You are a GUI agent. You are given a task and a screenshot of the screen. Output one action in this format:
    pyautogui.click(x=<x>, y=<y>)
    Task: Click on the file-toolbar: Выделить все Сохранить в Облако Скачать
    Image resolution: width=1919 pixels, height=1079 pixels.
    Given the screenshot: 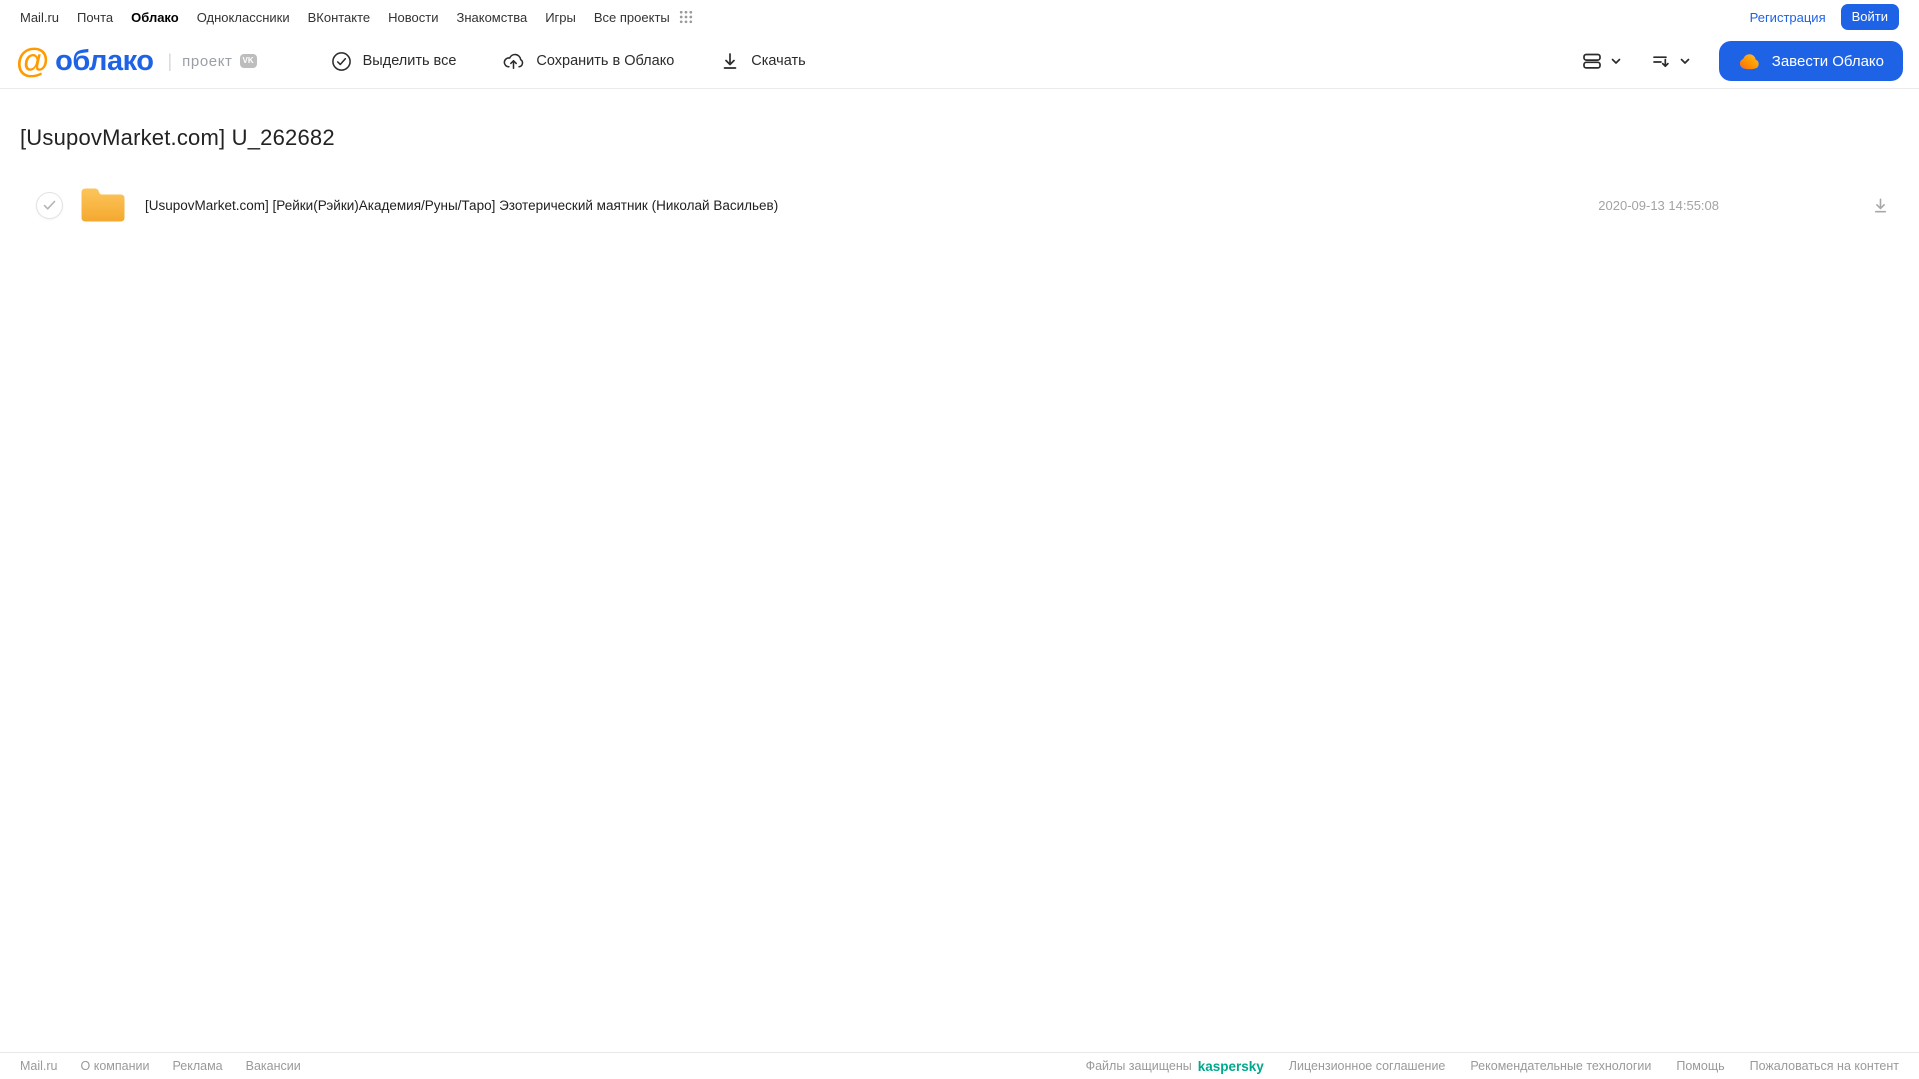 What is the action you would take?
    pyautogui.click(x=568, y=61)
    